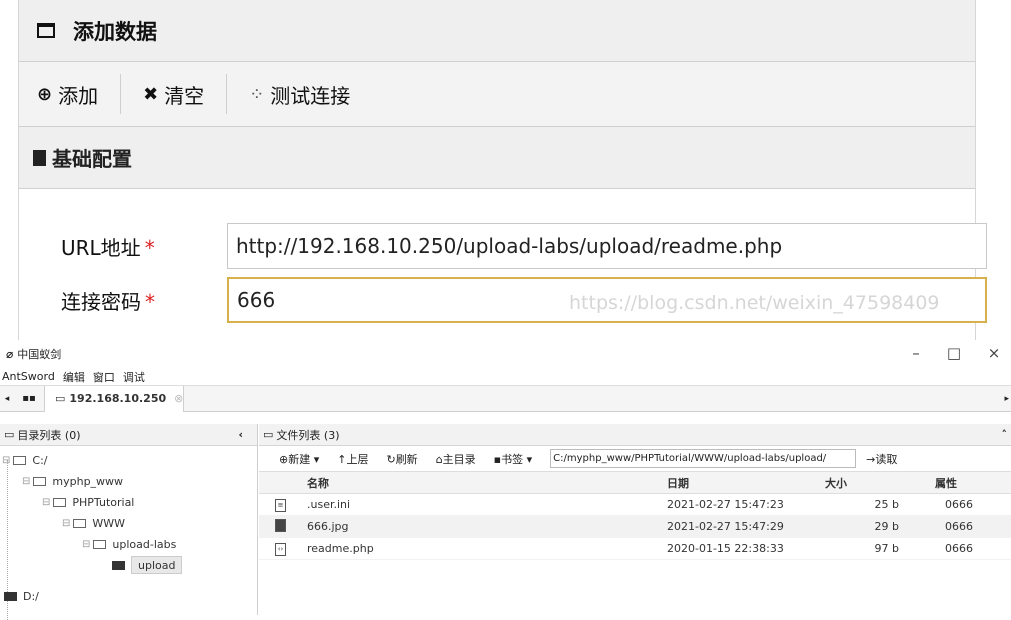 The height and width of the screenshot is (620, 1011). I want to click on tree-item-myphp-www: ⊟ myphp_www, so click(72, 481).